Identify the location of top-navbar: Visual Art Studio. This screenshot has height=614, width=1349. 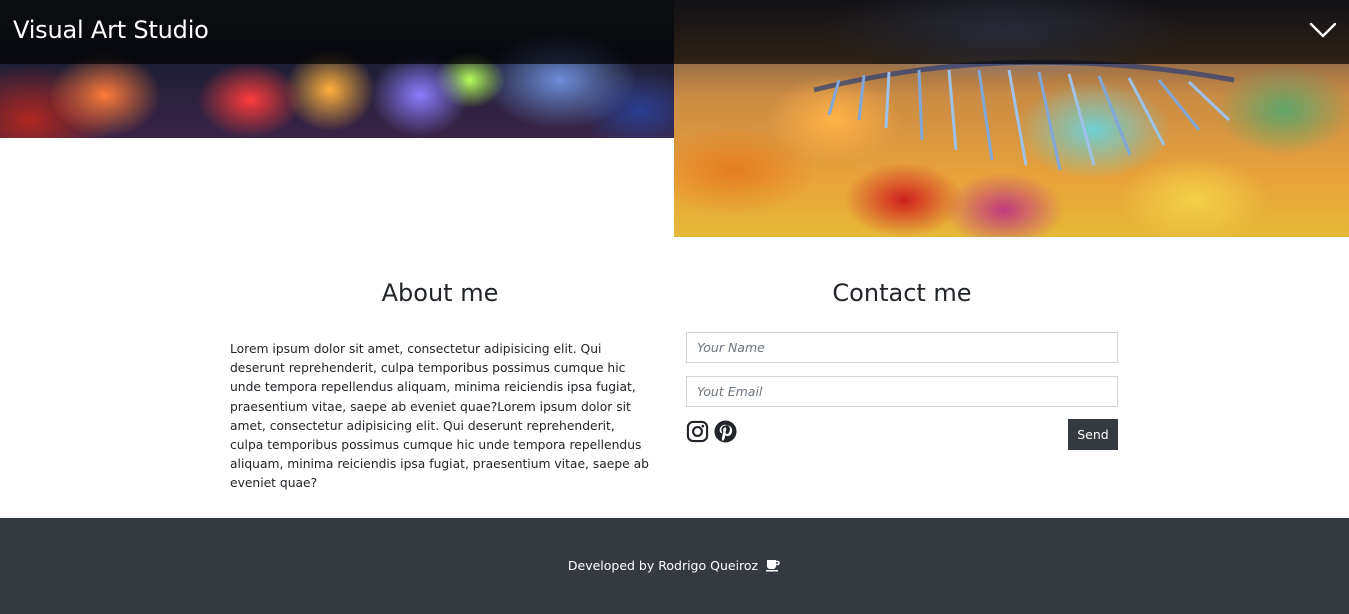
(674, 32).